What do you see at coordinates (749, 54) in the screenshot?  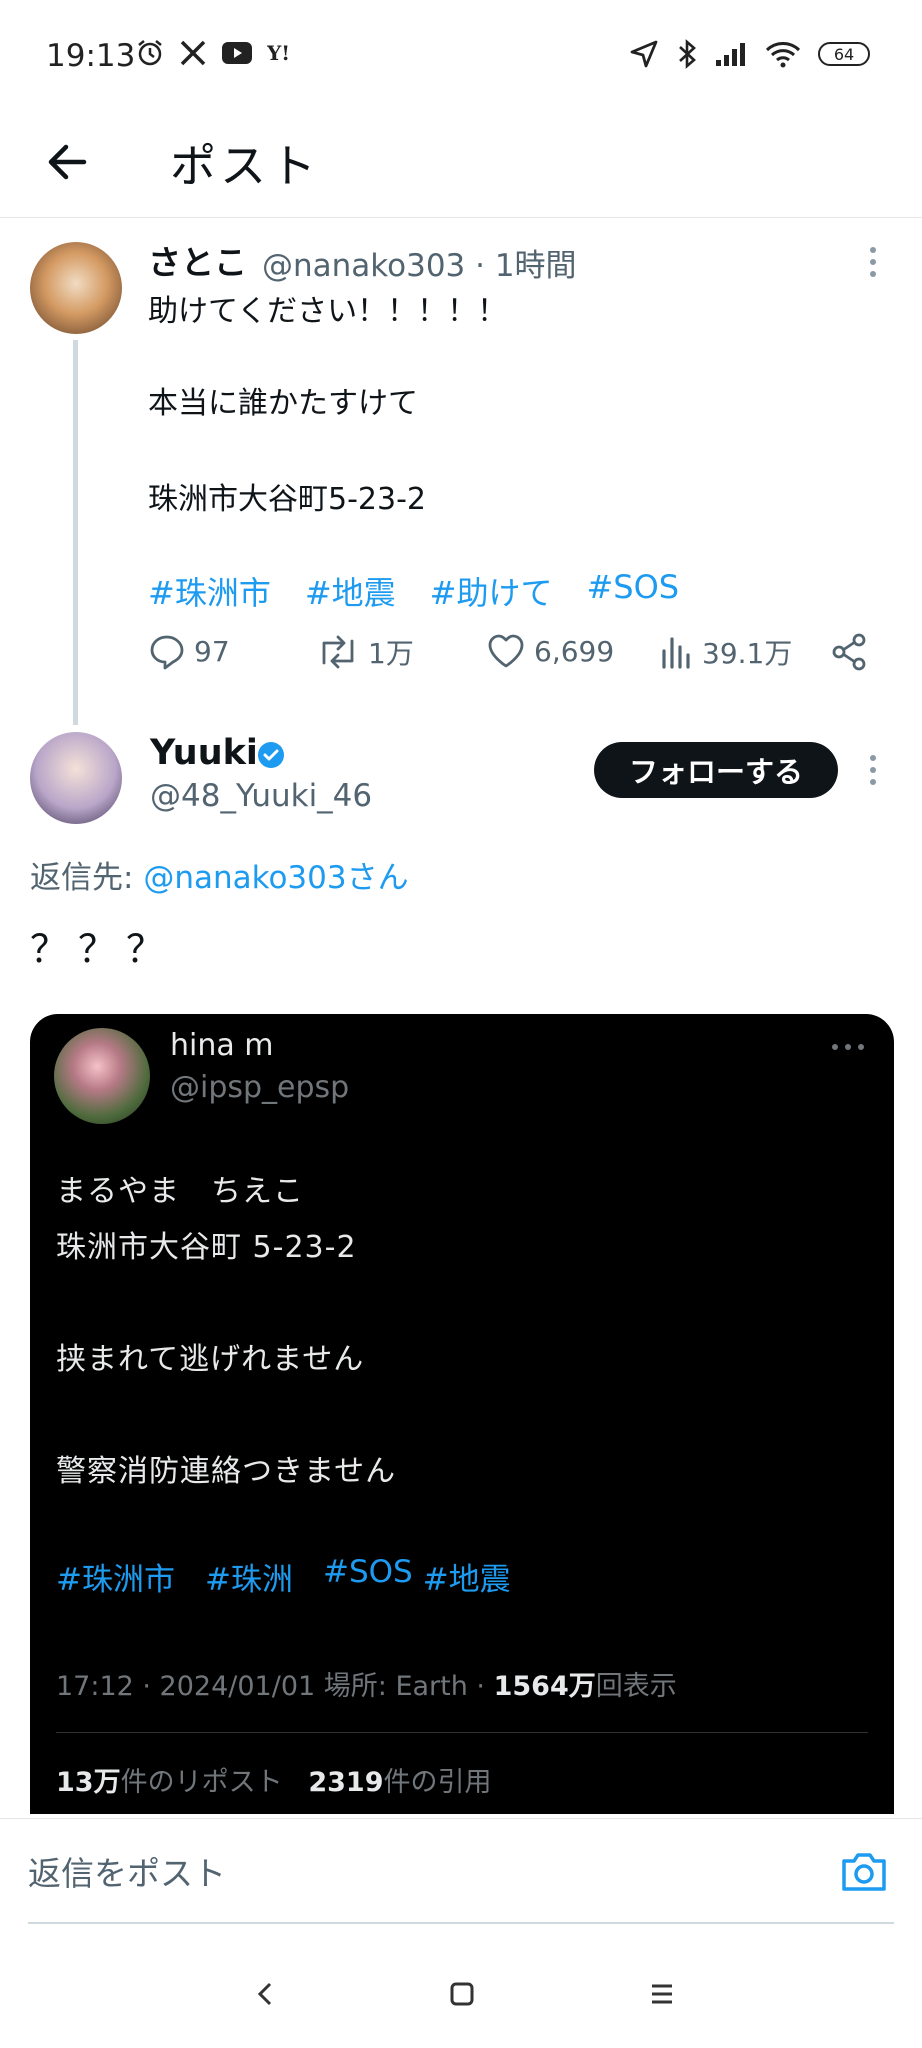 I see `status-right-icons: 64` at bounding box center [749, 54].